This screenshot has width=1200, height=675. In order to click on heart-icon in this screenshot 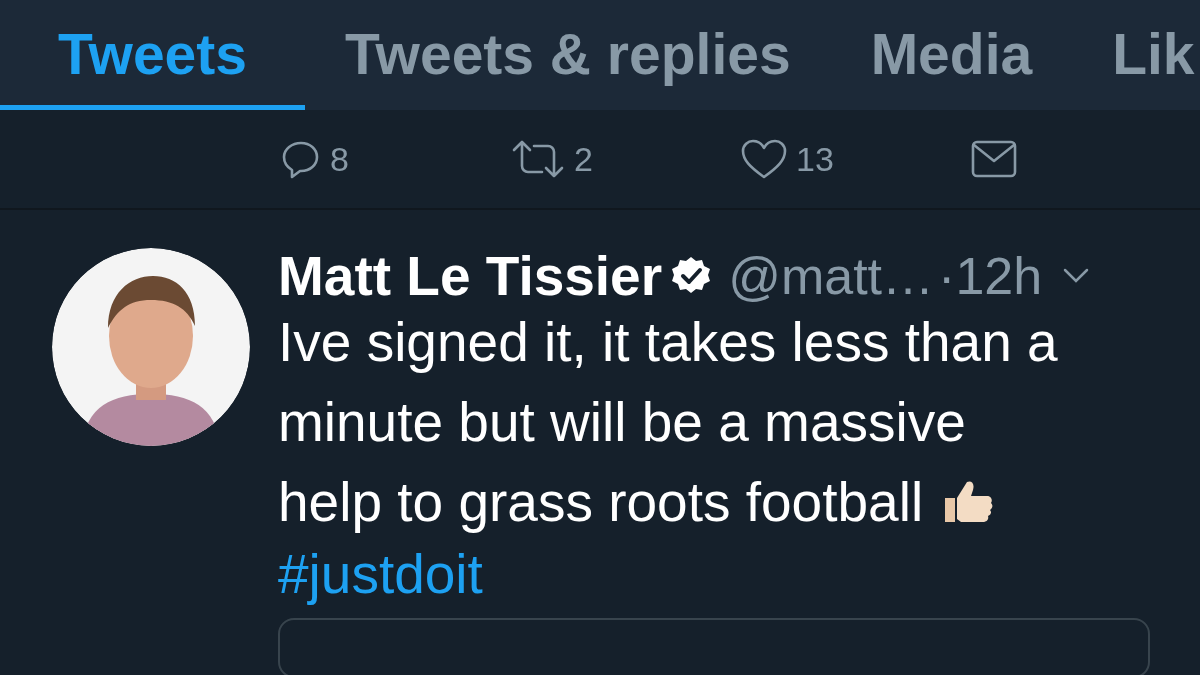, I will do `click(764, 159)`.